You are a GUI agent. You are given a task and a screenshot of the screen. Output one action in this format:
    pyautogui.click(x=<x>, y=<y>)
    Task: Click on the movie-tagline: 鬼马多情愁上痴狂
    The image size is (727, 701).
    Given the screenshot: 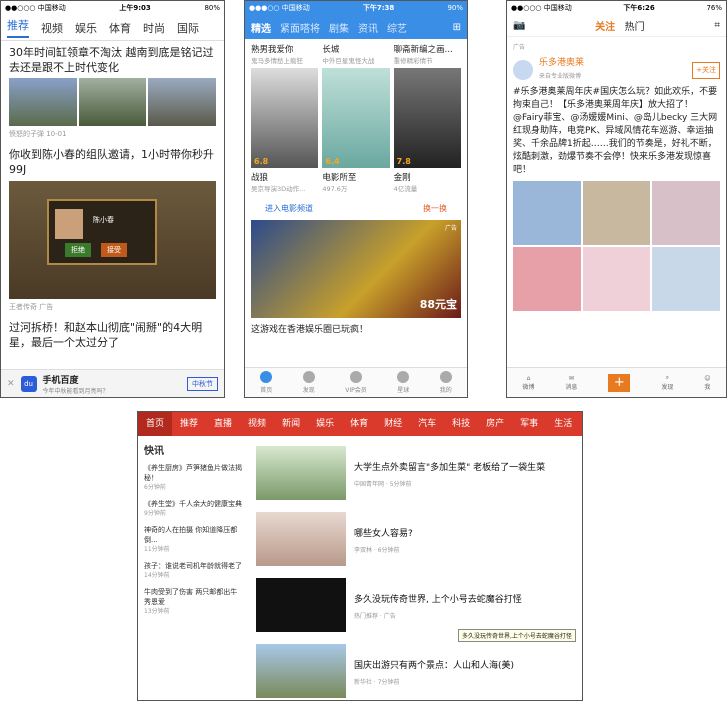 What is the action you would take?
    pyautogui.click(x=277, y=61)
    